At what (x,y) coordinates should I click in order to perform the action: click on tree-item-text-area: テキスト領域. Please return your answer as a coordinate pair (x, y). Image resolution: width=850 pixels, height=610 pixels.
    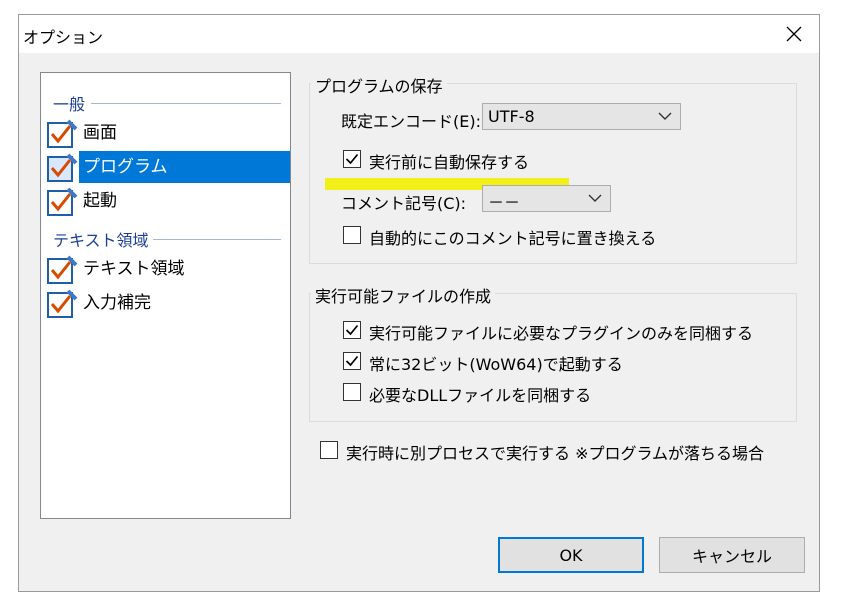
    Looking at the image, I should click on (168, 269).